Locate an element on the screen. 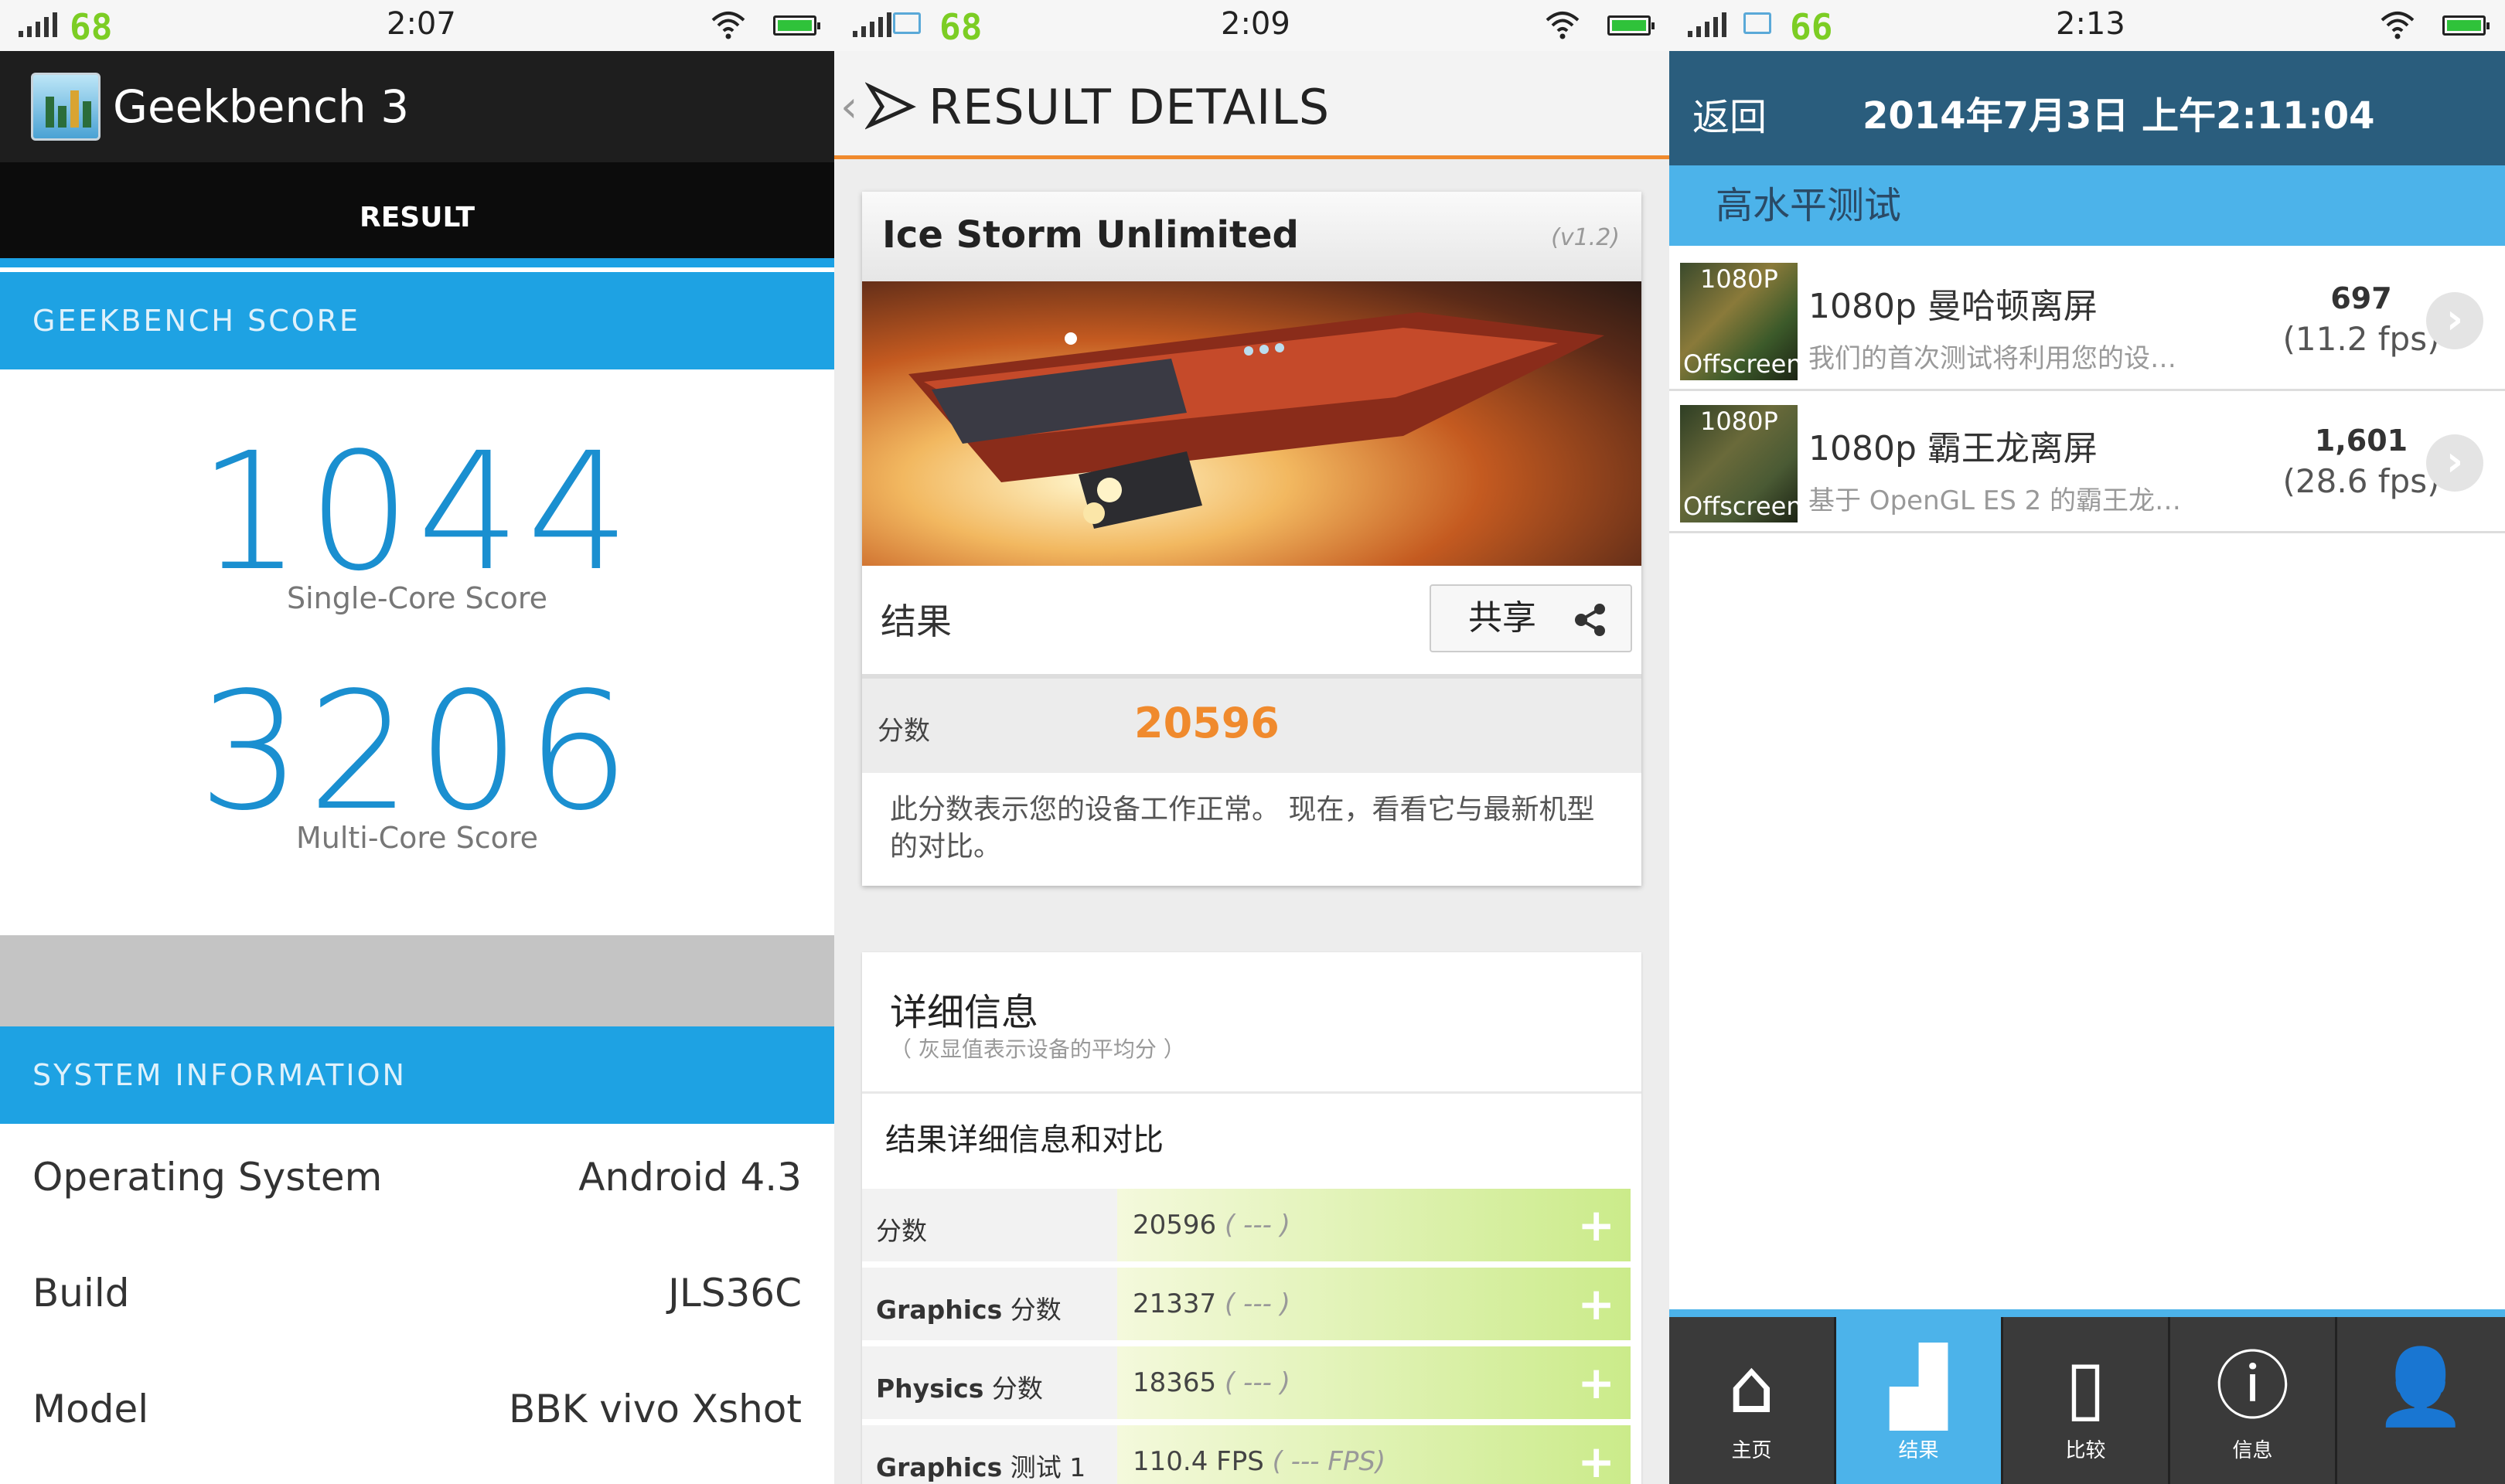 This screenshot has width=2505, height=1484. test-name: 1080p 霸王龙离屏 is located at coordinates (1953, 448).